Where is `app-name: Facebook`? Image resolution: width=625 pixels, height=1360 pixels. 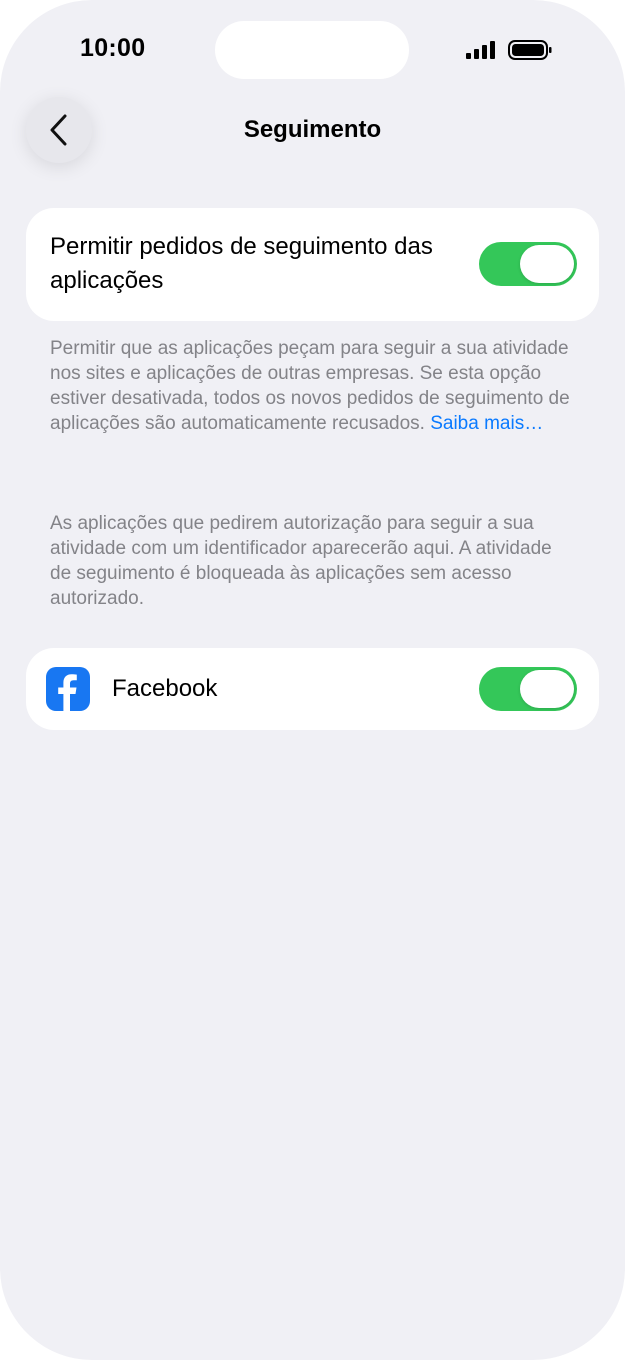
app-name: Facebook is located at coordinates (165, 688).